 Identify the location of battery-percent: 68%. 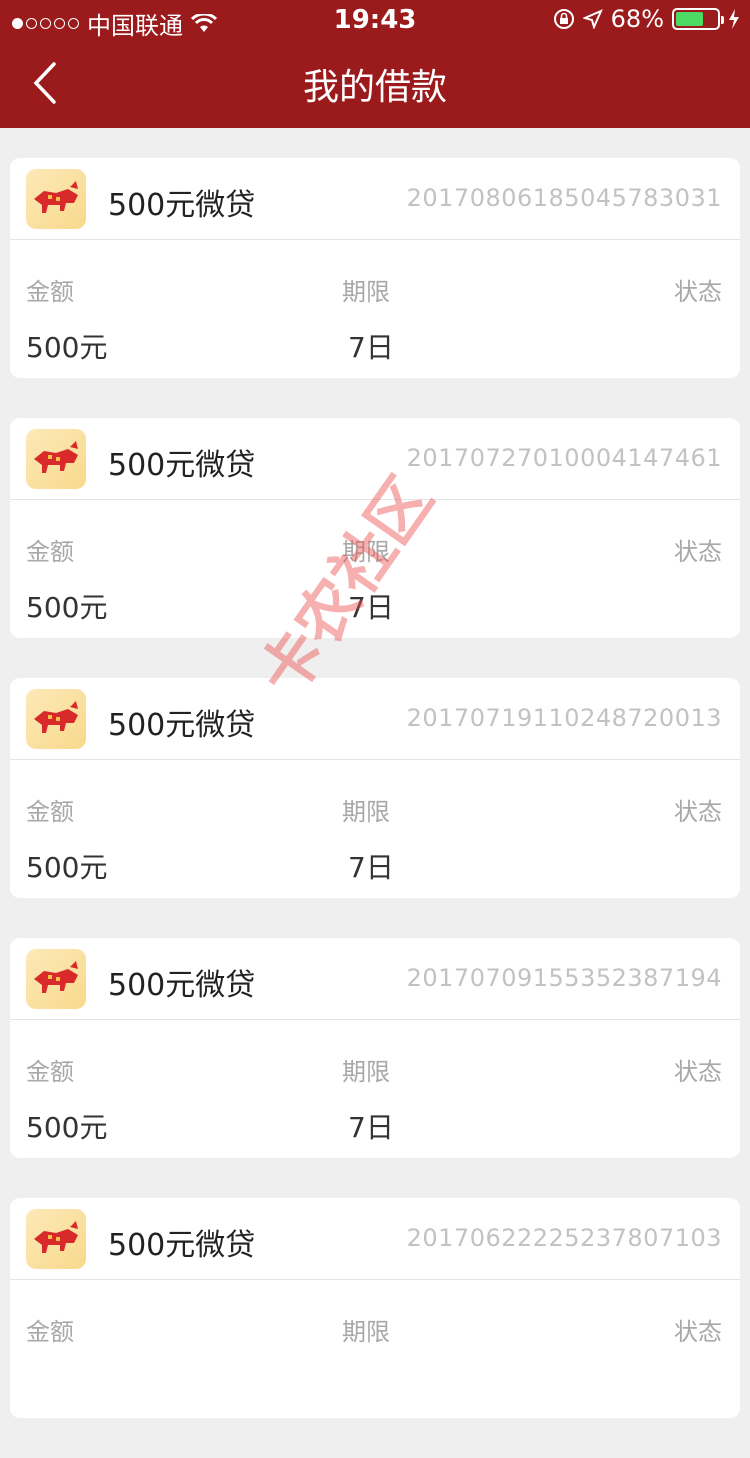
(637, 19).